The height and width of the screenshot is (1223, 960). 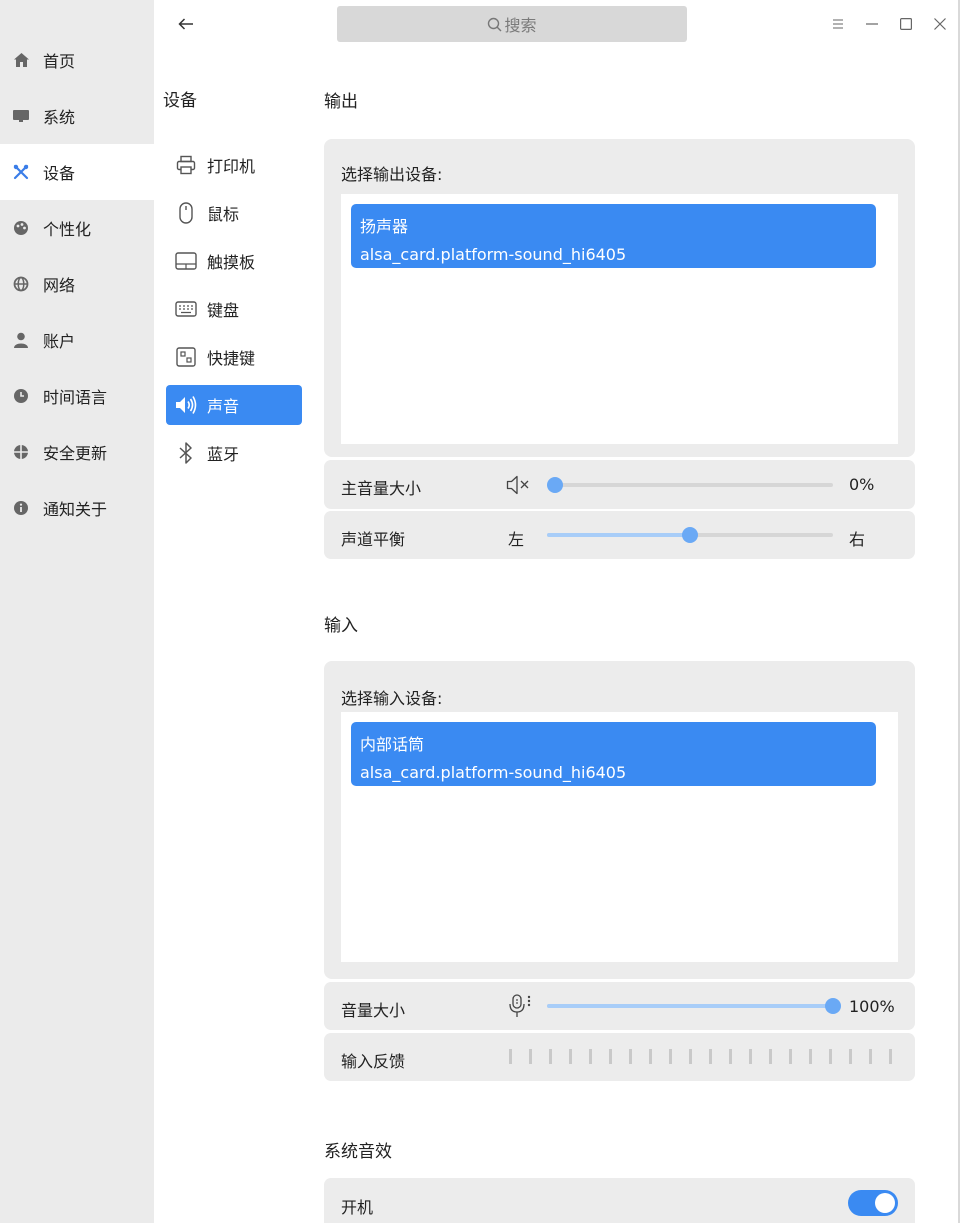 What do you see at coordinates (186, 165) in the screenshot?
I see `printer-icon` at bounding box center [186, 165].